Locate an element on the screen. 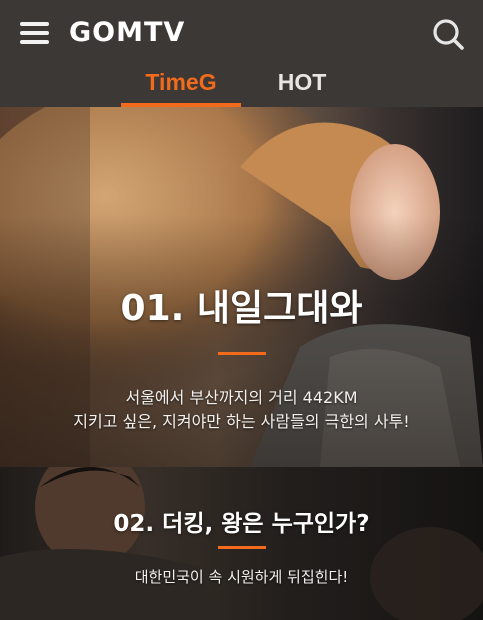 The image size is (483, 620). gomtv-logo: GOMTV is located at coordinates (127, 33).